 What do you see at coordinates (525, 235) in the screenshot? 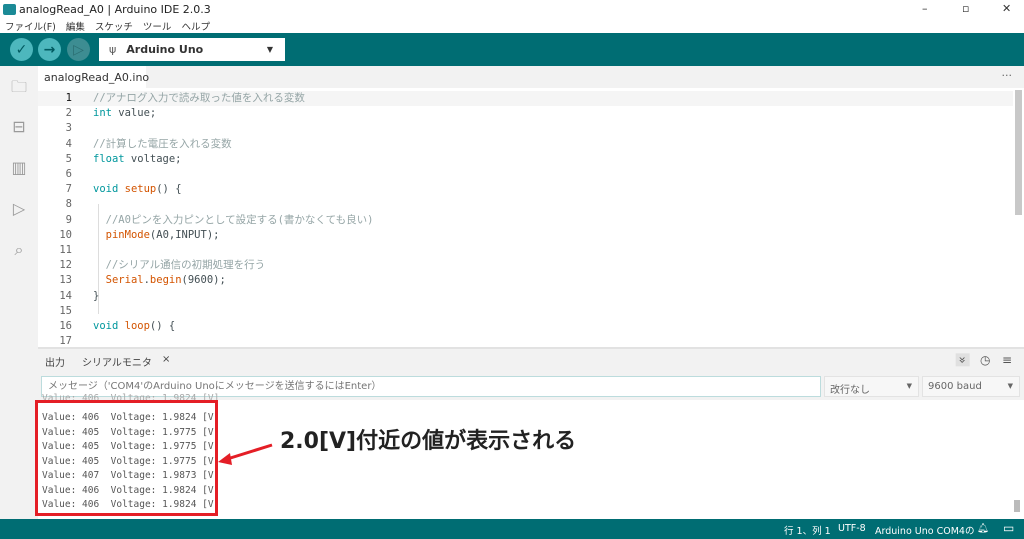
I see `code-line: 10 pinMode(A0,INPUT);` at bounding box center [525, 235].